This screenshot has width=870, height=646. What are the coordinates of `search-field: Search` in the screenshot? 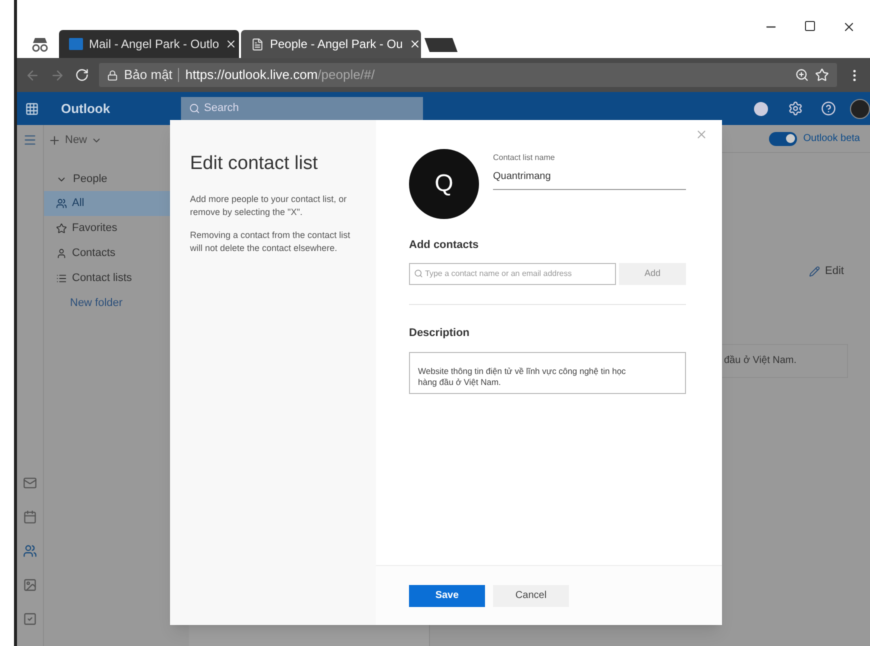 It's located at (302, 108).